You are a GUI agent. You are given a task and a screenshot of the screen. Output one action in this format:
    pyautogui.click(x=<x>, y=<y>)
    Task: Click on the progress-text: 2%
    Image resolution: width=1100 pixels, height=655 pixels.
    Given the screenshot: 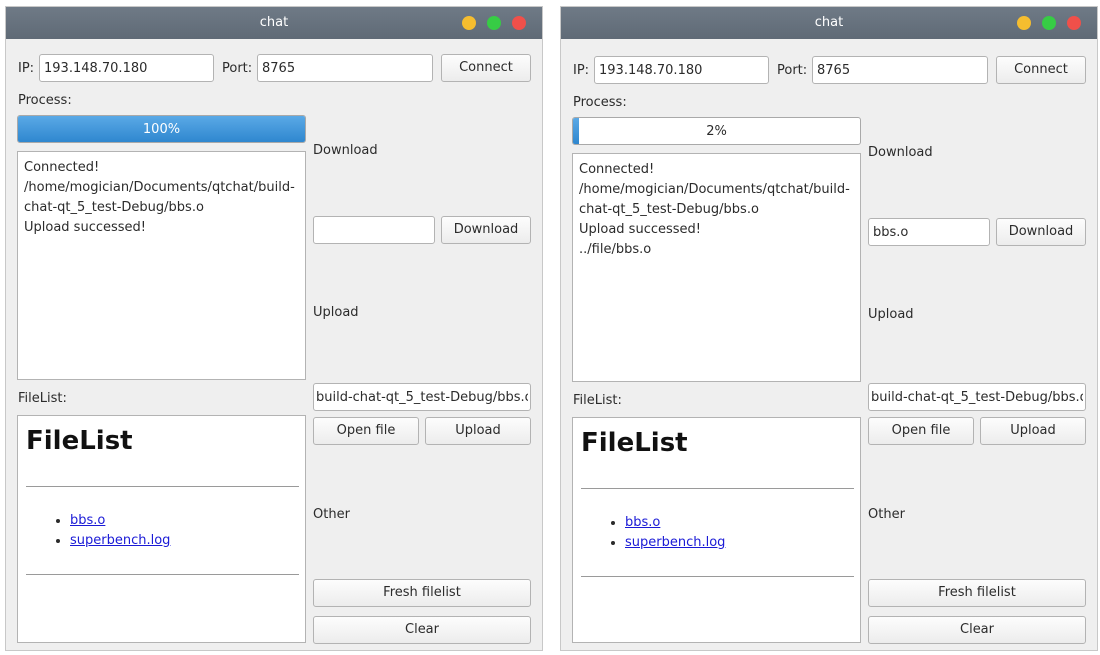 What is the action you would take?
    pyautogui.click(x=716, y=131)
    